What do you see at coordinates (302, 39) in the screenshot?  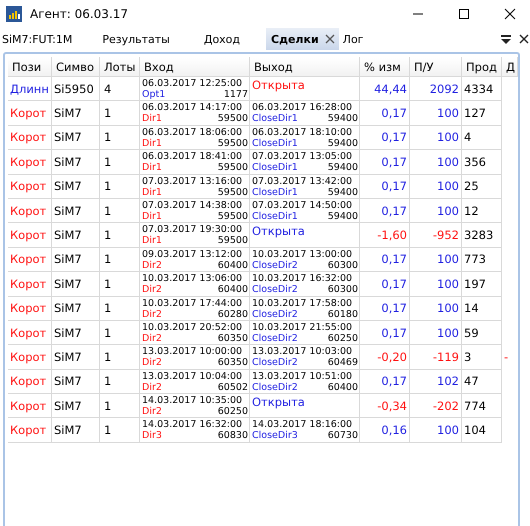 I see `tab: Сделки` at bounding box center [302, 39].